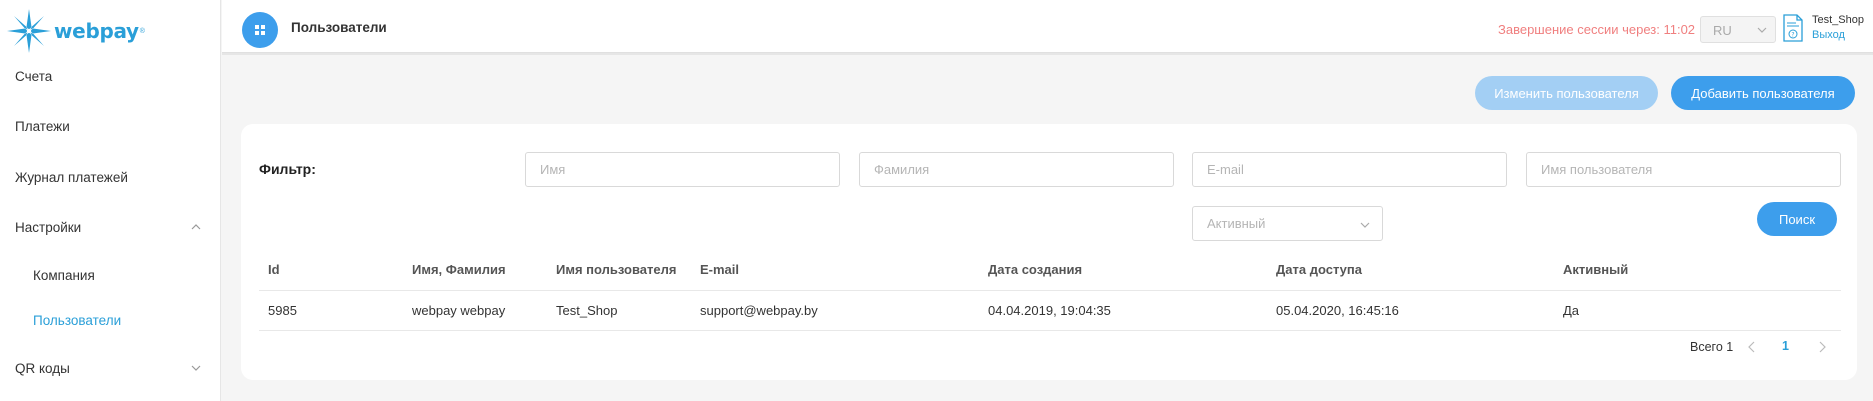 The width and height of the screenshot is (1873, 401). Describe the element at coordinates (1712, 347) in the screenshot. I see `pagination-total: Всего 1` at that location.